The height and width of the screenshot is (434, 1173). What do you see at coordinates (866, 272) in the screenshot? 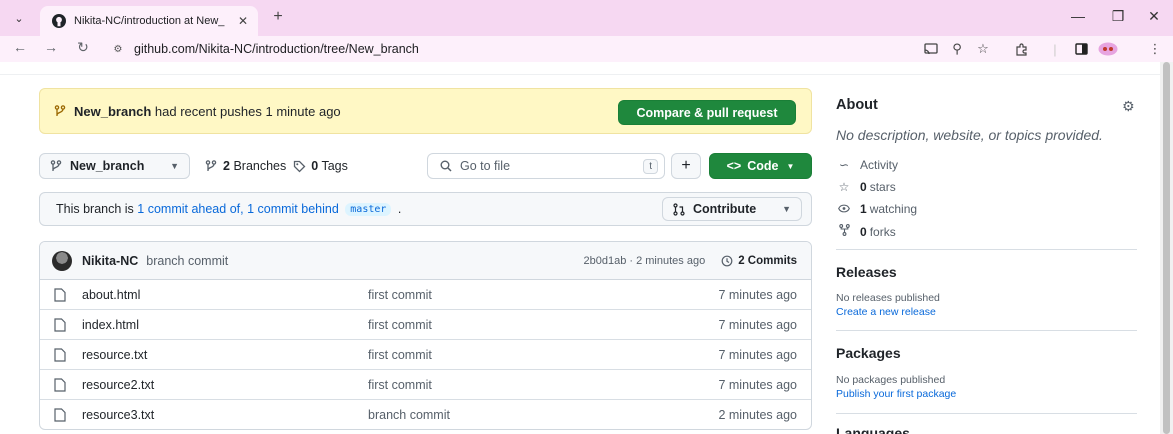
I see `releases-heading: Releases` at bounding box center [866, 272].